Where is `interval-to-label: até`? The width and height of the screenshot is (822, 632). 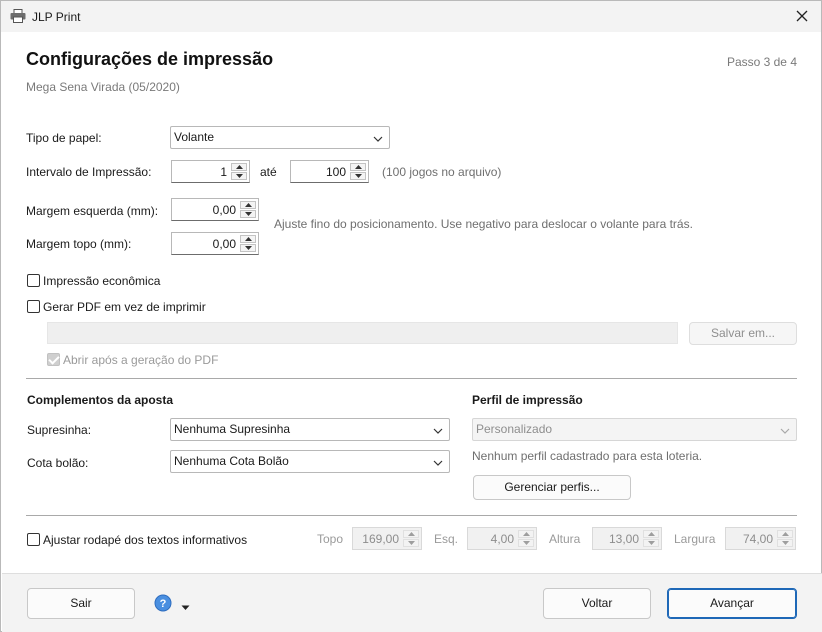
interval-to-label: até is located at coordinates (268, 172).